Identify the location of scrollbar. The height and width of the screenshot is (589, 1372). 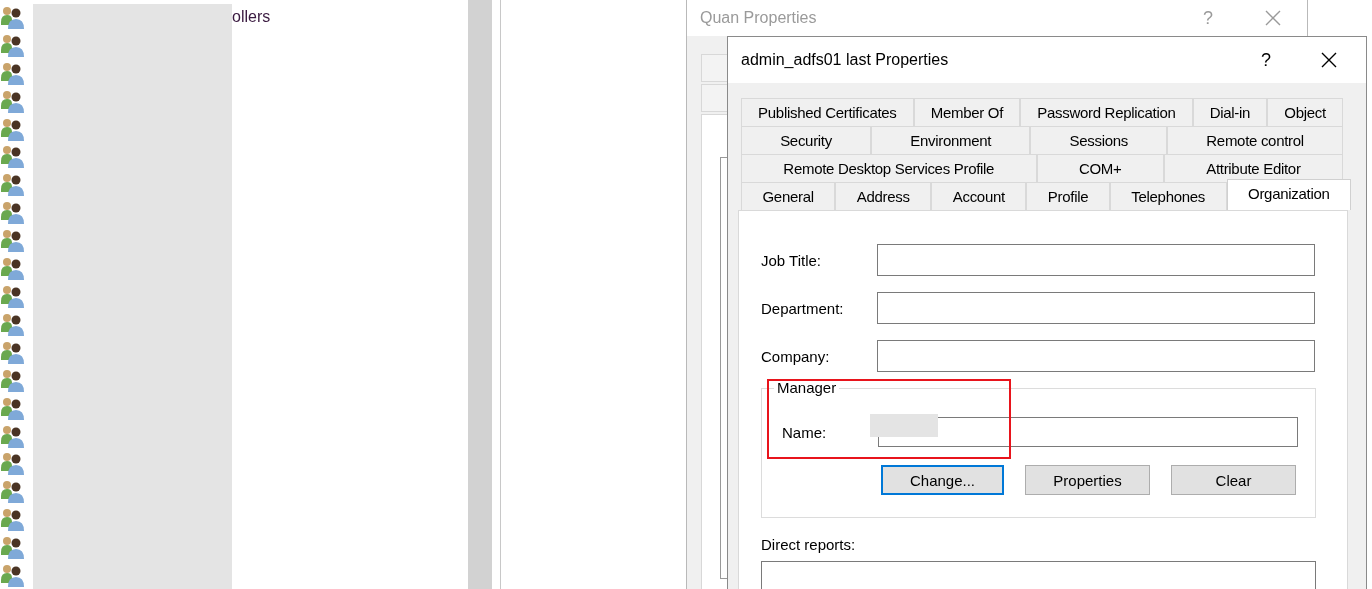
(480, 294).